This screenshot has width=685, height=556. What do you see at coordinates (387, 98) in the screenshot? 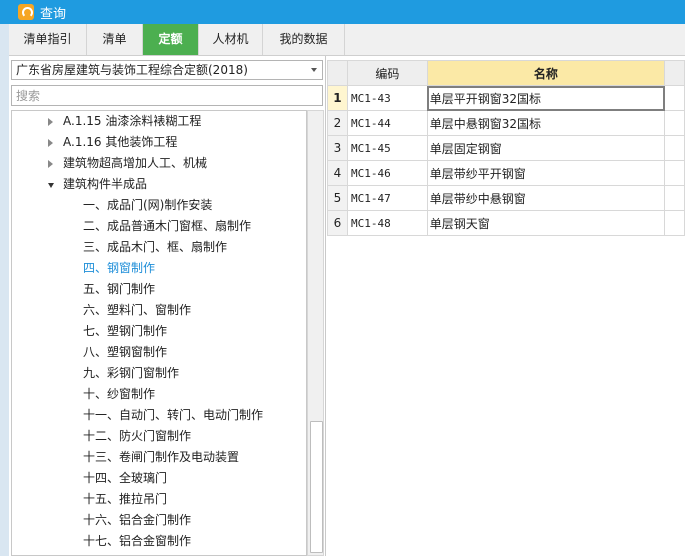
I see `code-cell: MC1-43` at bounding box center [387, 98].